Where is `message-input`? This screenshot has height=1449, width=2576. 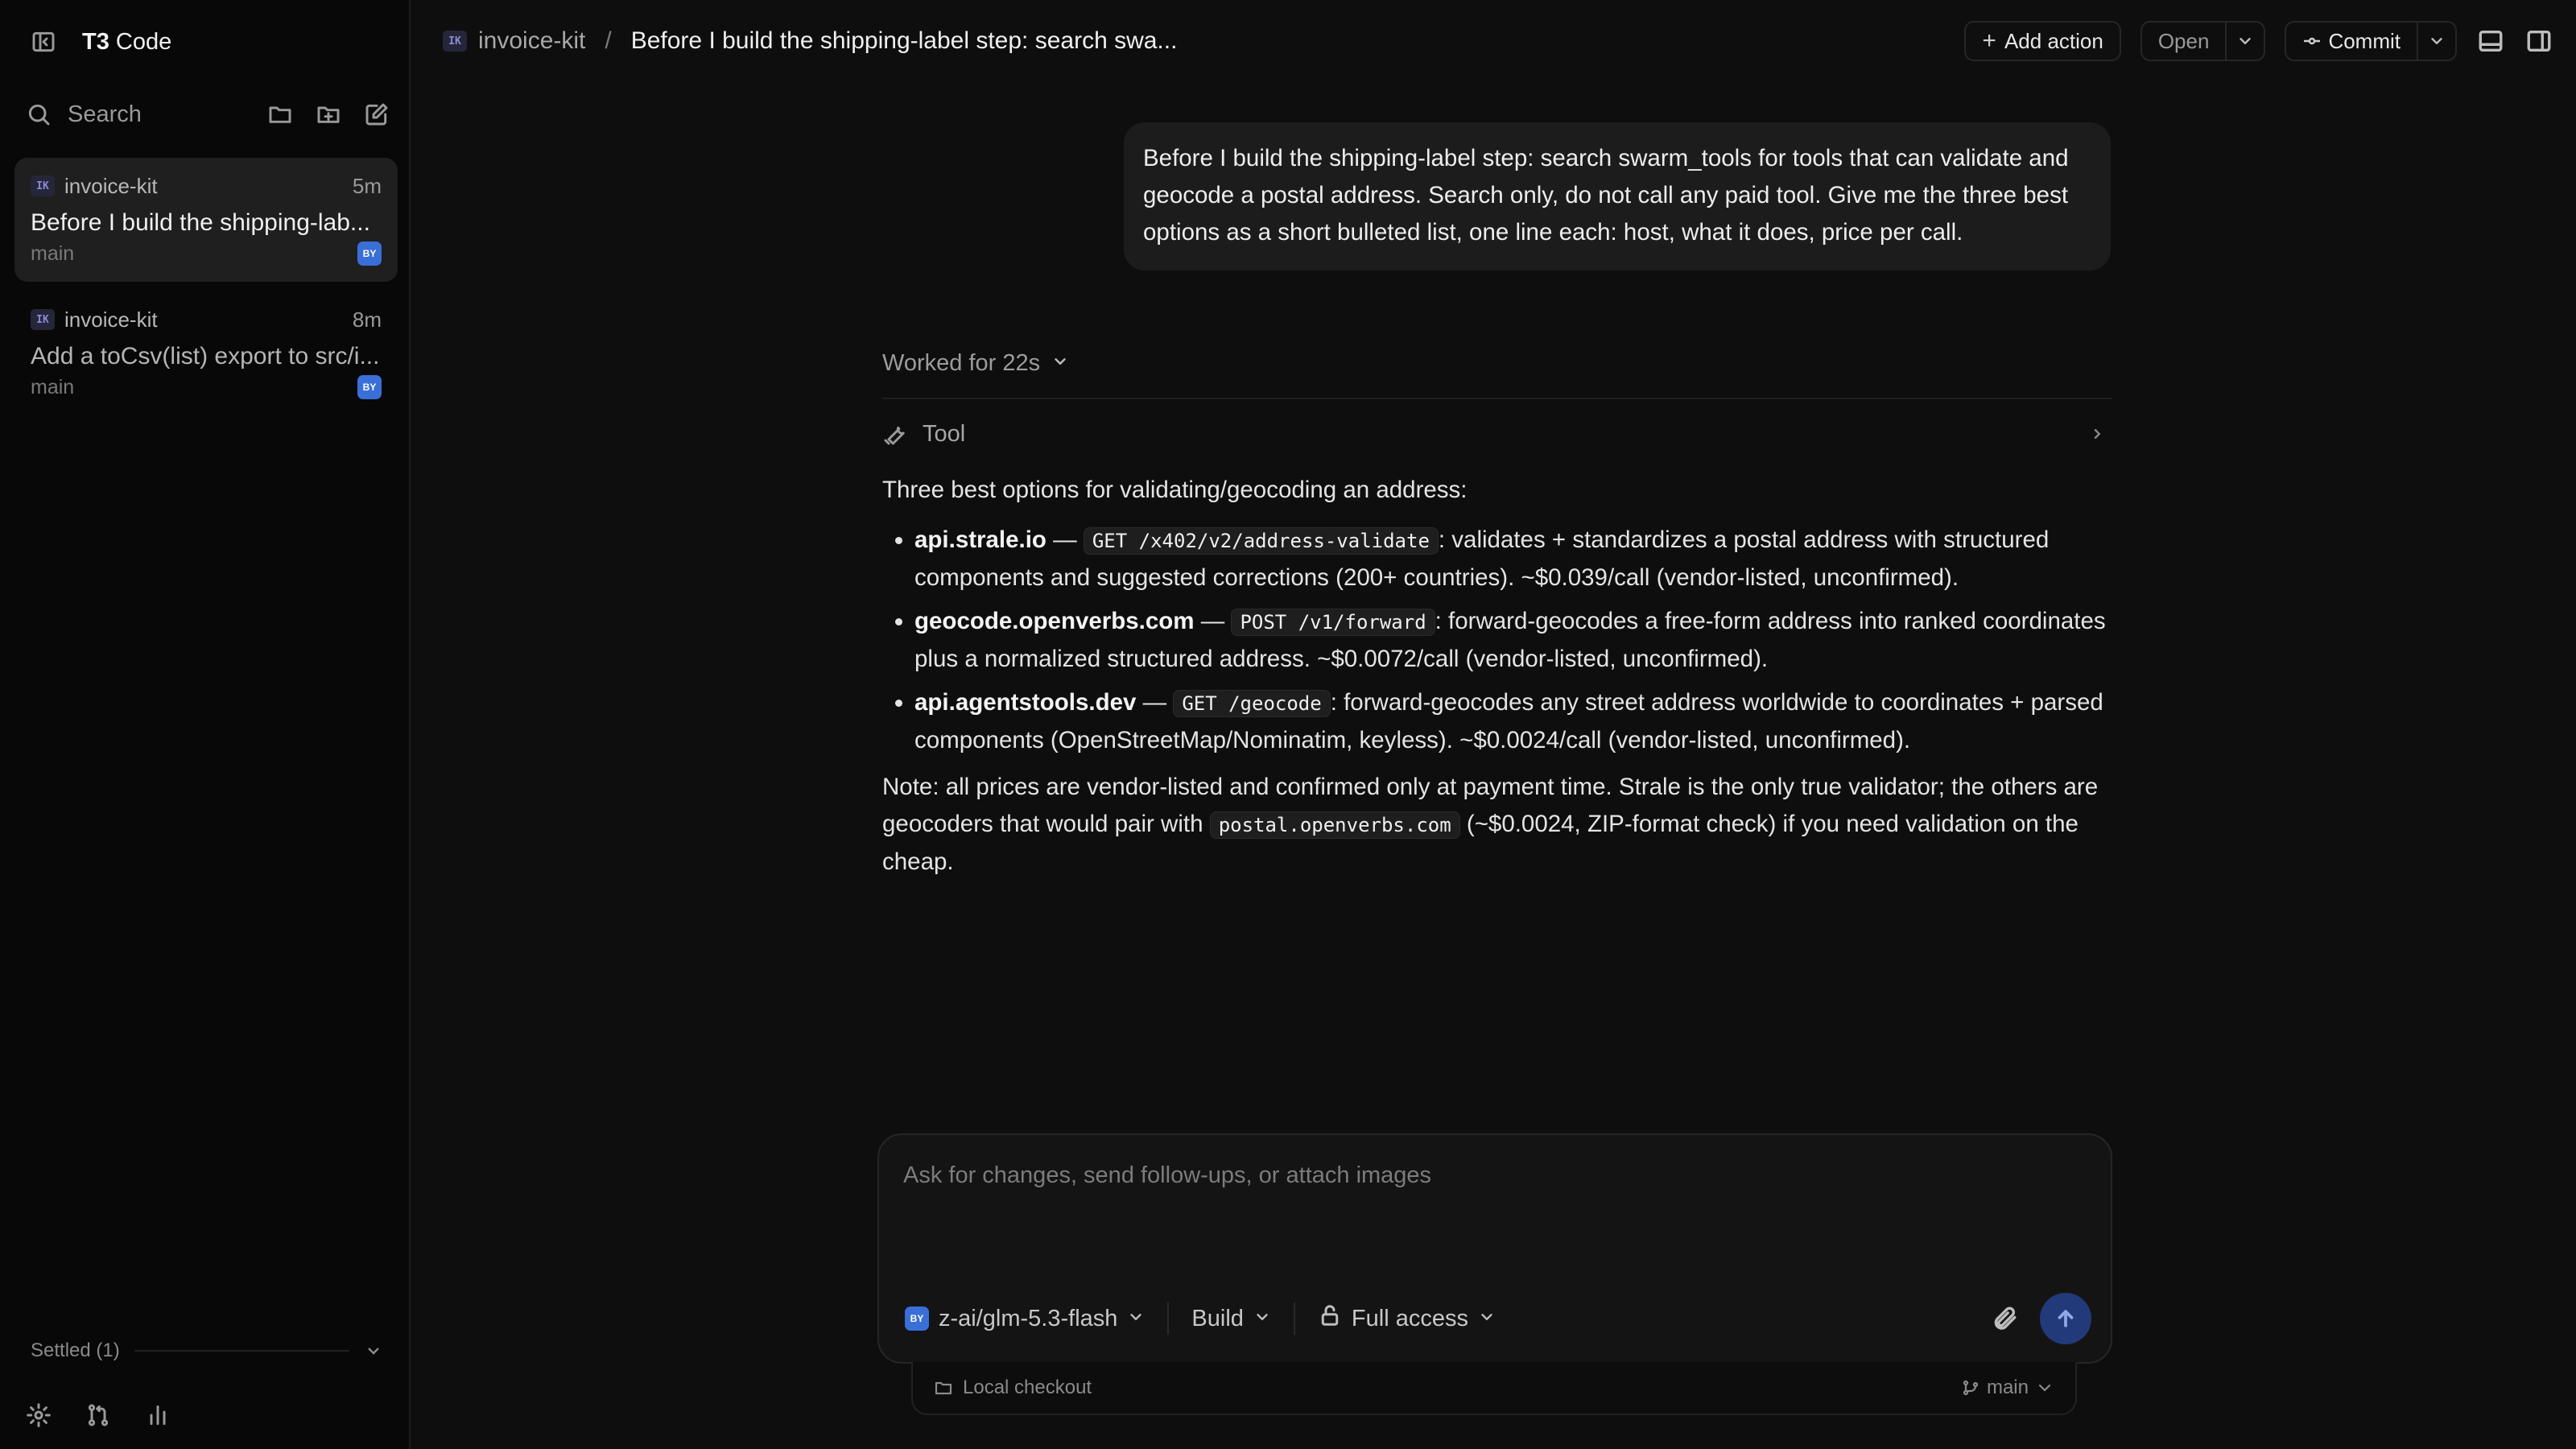
message-input is located at coordinates (1495, 1210).